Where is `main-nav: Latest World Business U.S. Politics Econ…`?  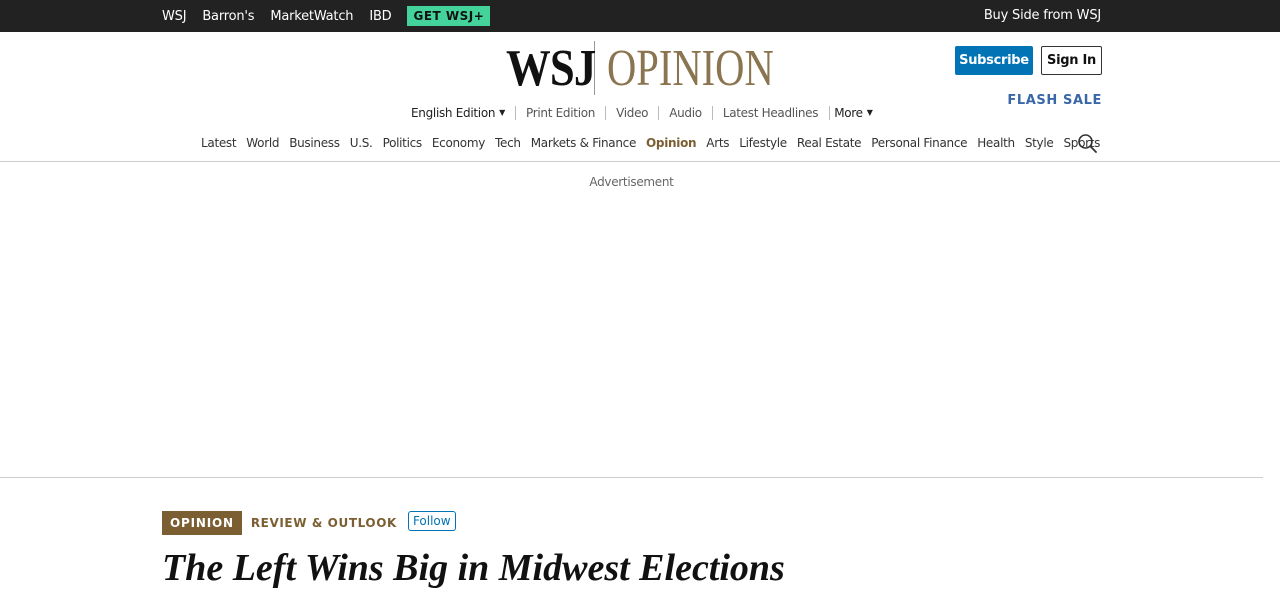
main-nav: Latest World Business U.S. Politics Econ… is located at coordinates (655, 143).